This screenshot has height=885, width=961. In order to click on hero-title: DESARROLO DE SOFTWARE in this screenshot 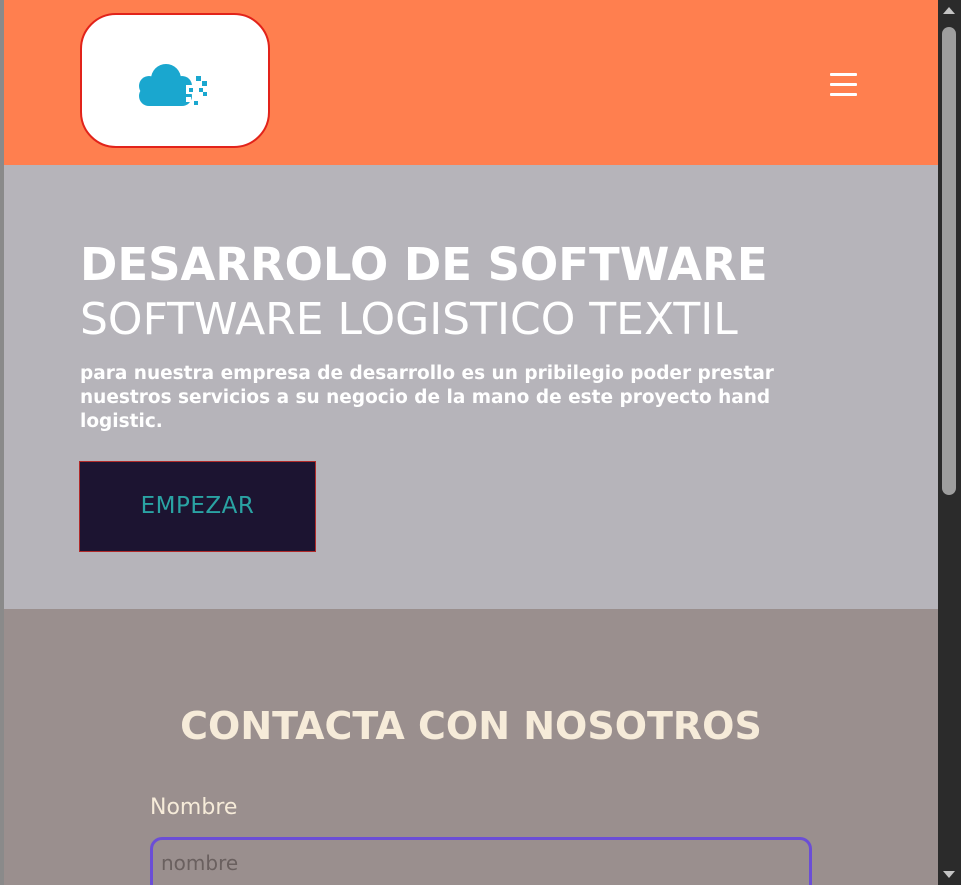, I will do `click(424, 264)`.